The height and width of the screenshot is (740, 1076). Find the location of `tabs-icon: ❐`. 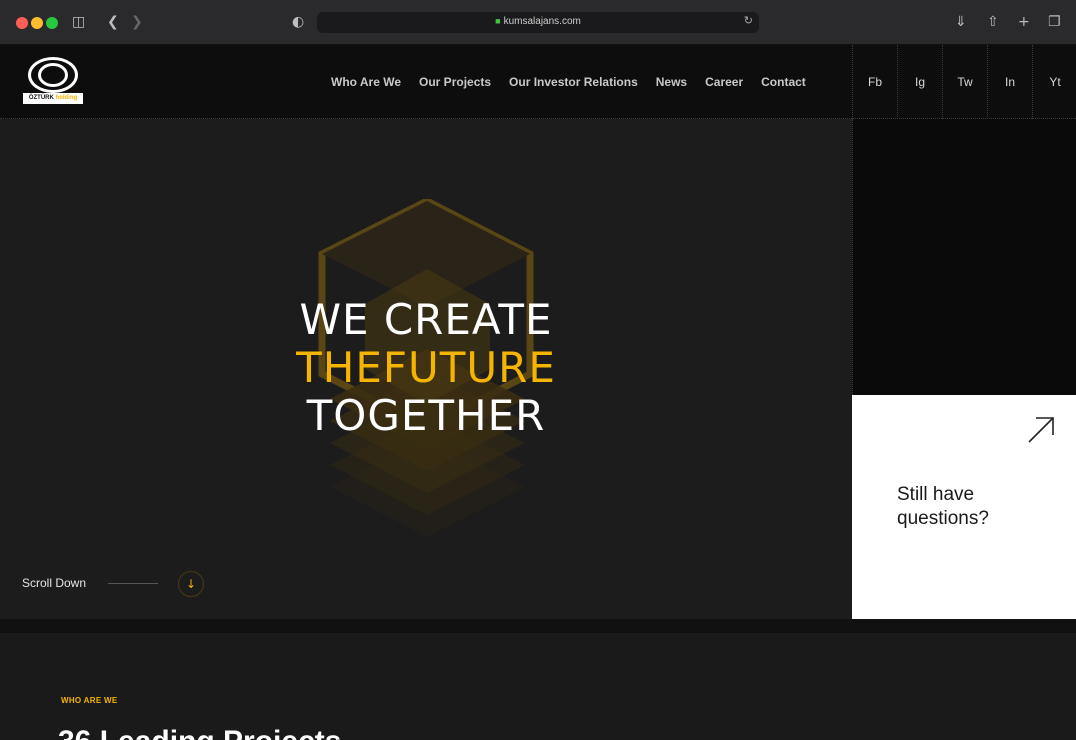

tabs-icon: ❐ is located at coordinates (1054, 22).